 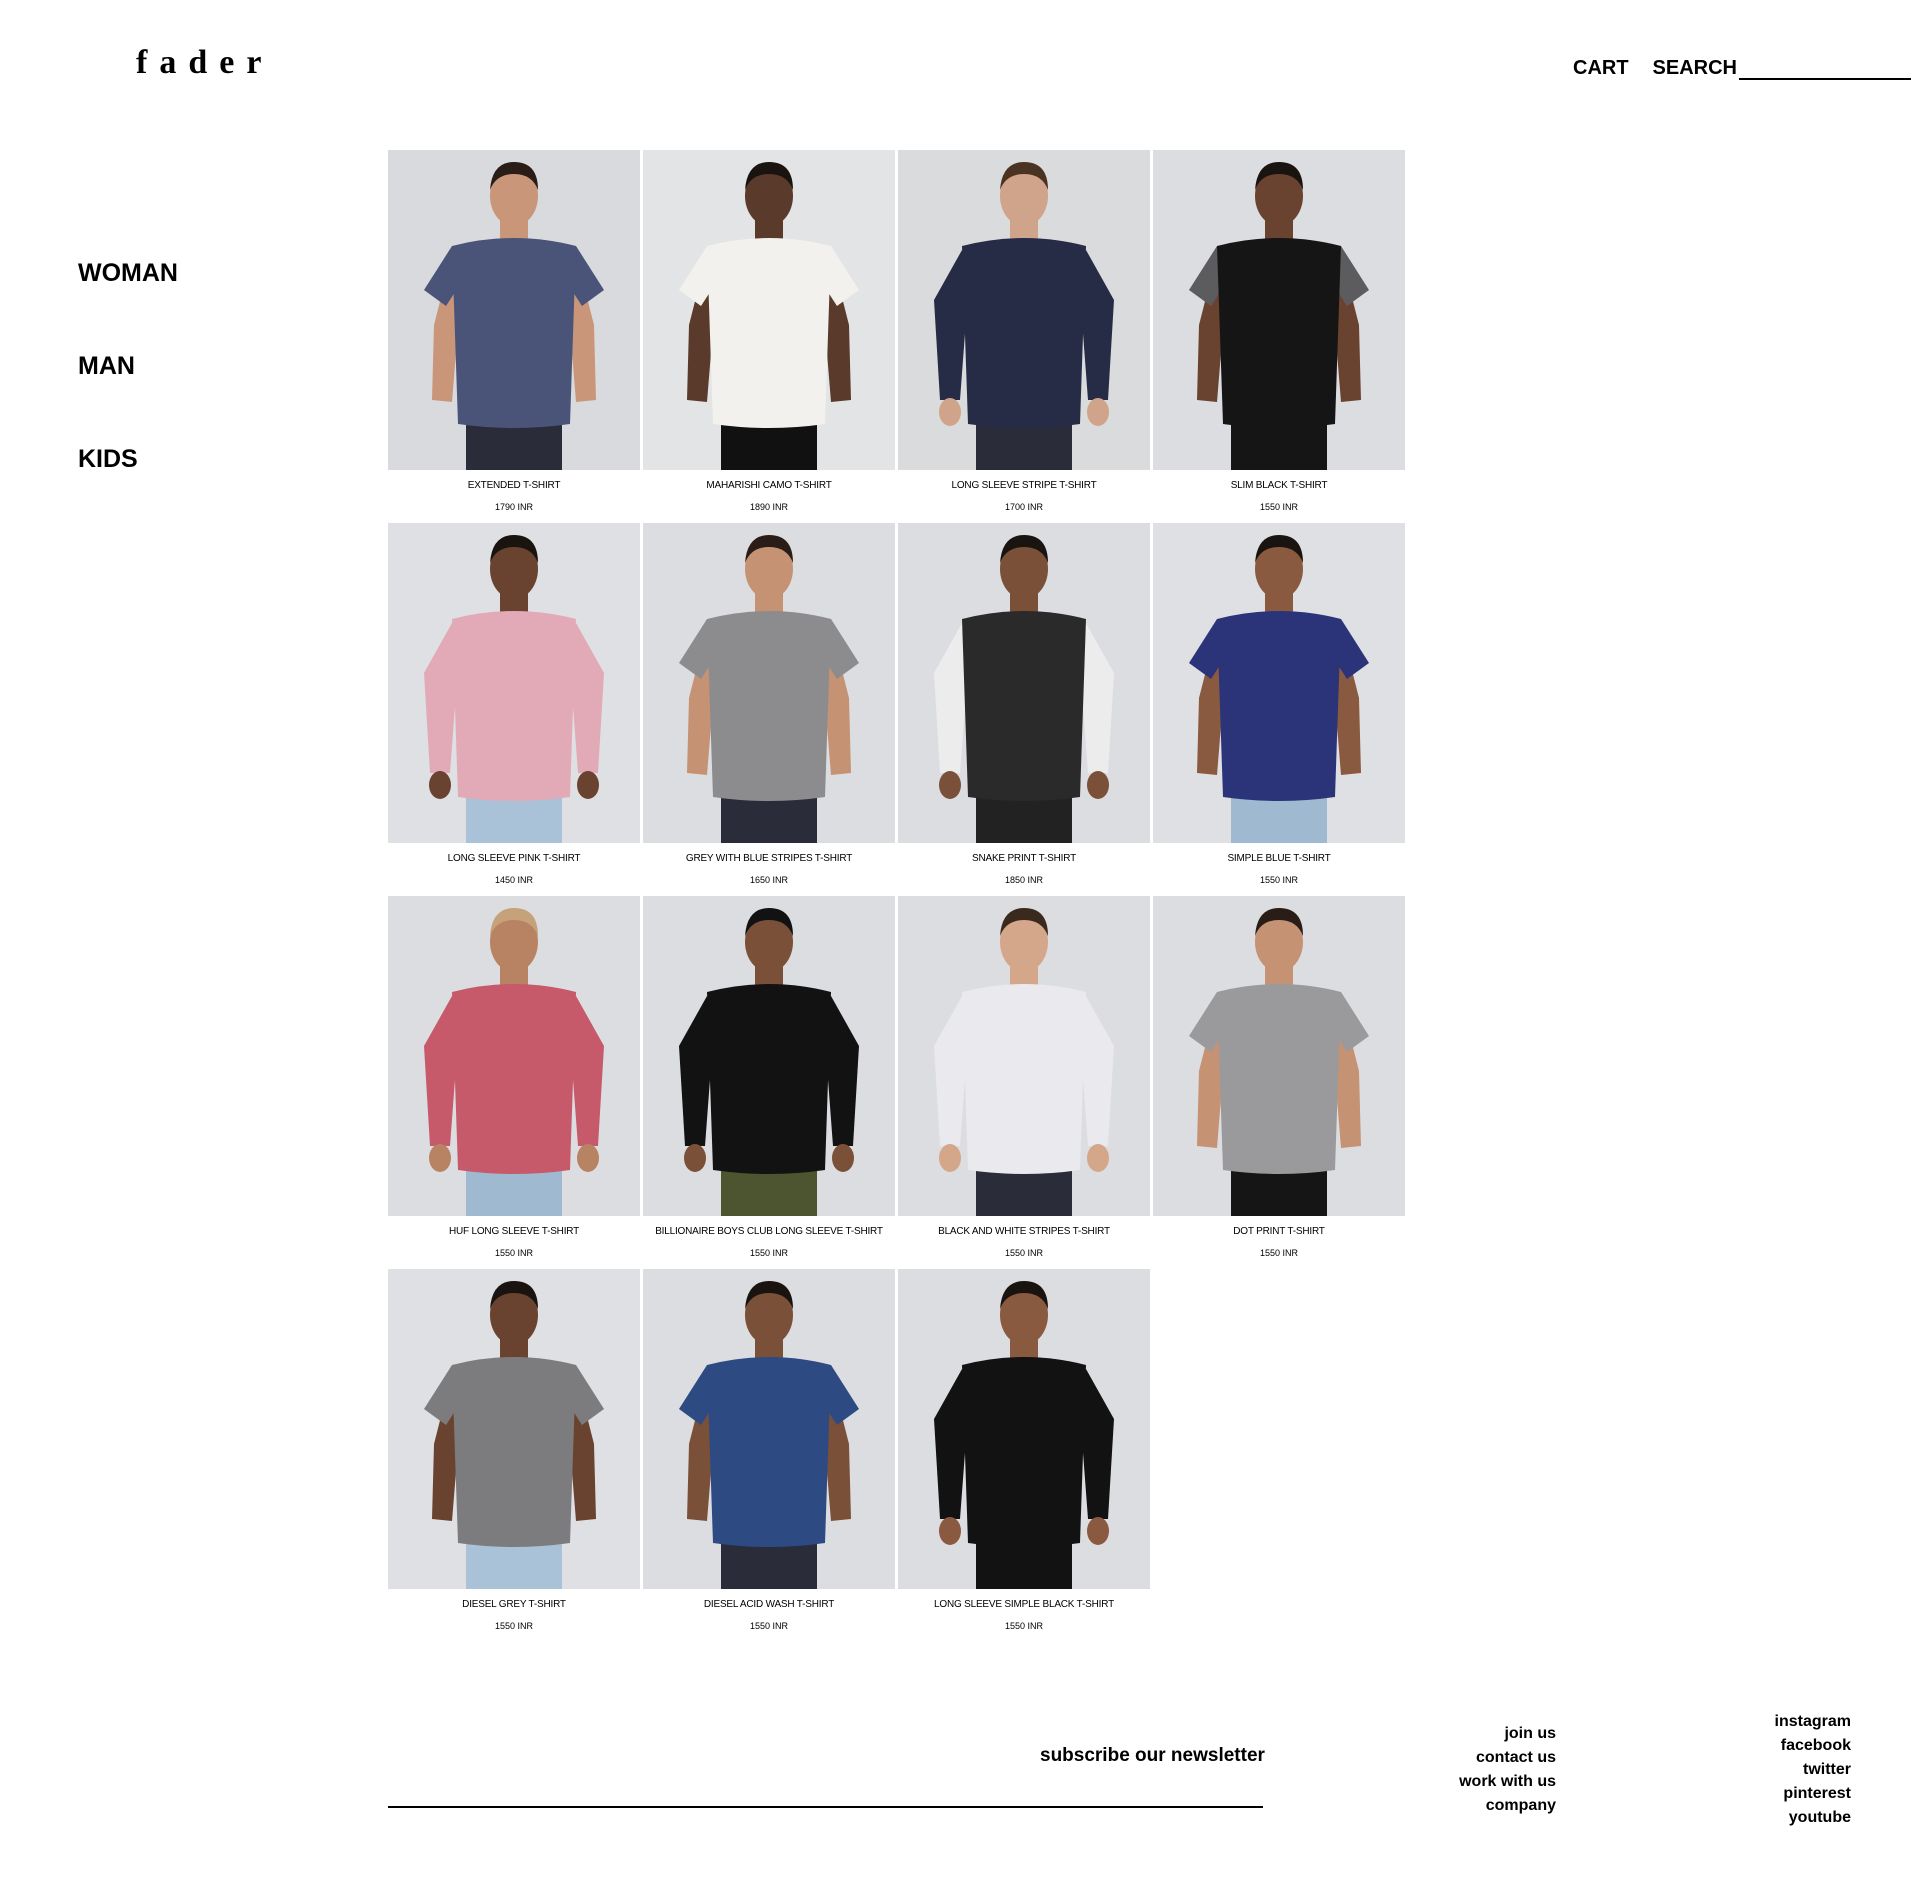 I want to click on product-card: MAHARISHI CAMO T-SHIRT 1890 INR, so click(x=769, y=336).